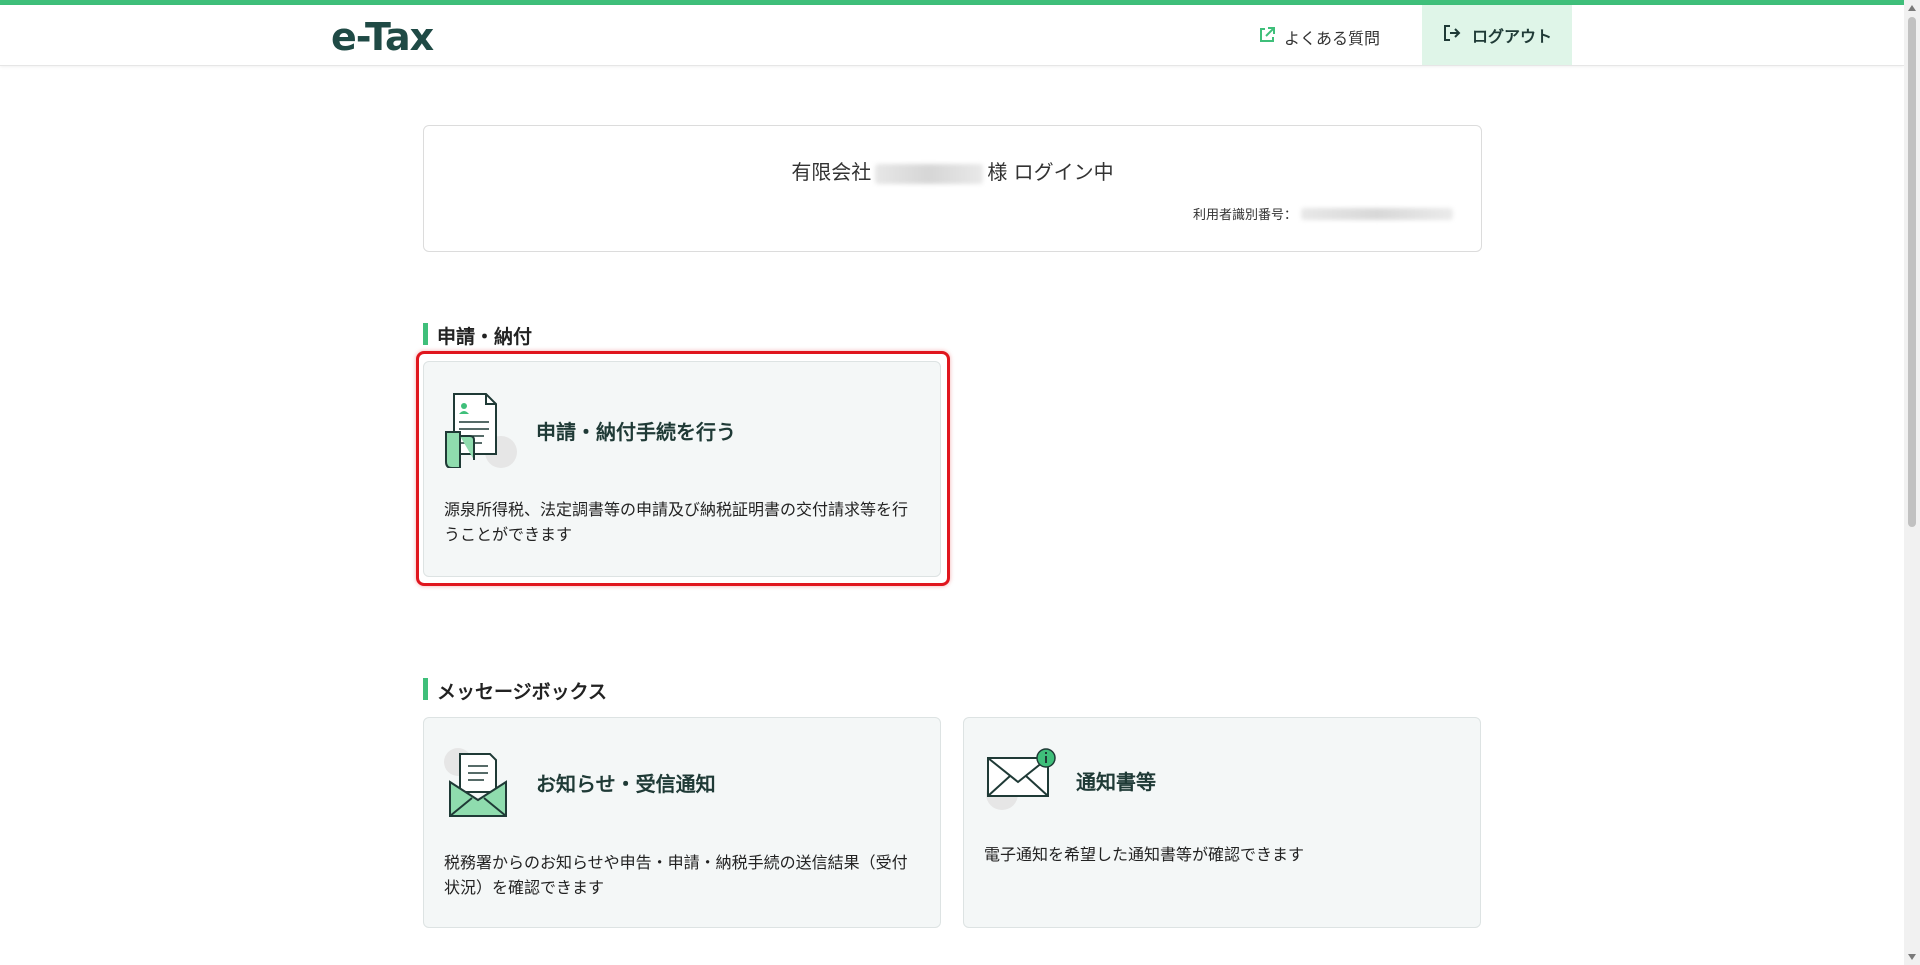 Image resolution: width=1920 pixels, height=965 pixels. What do you see at coordinates (1912, 957) in the screenshot?
I see `scroll-down-arrow` at bounding box center [1912, 957].